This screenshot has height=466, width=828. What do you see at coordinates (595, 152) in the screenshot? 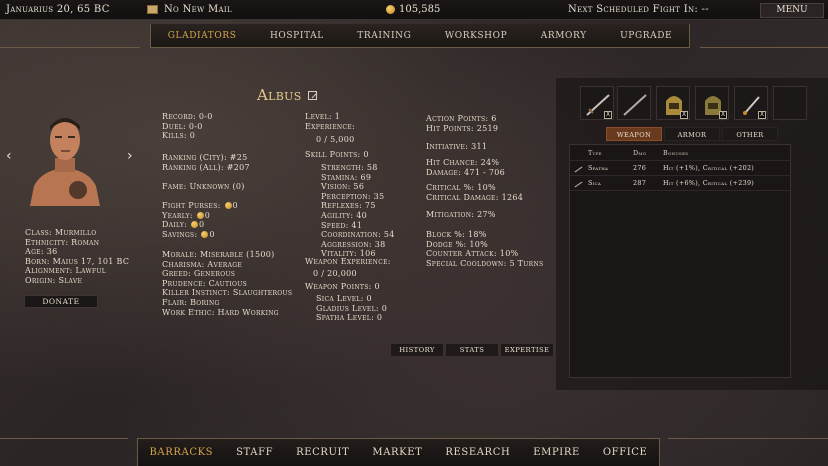
I see `col-type: Type` at bounding box center [595, 152].